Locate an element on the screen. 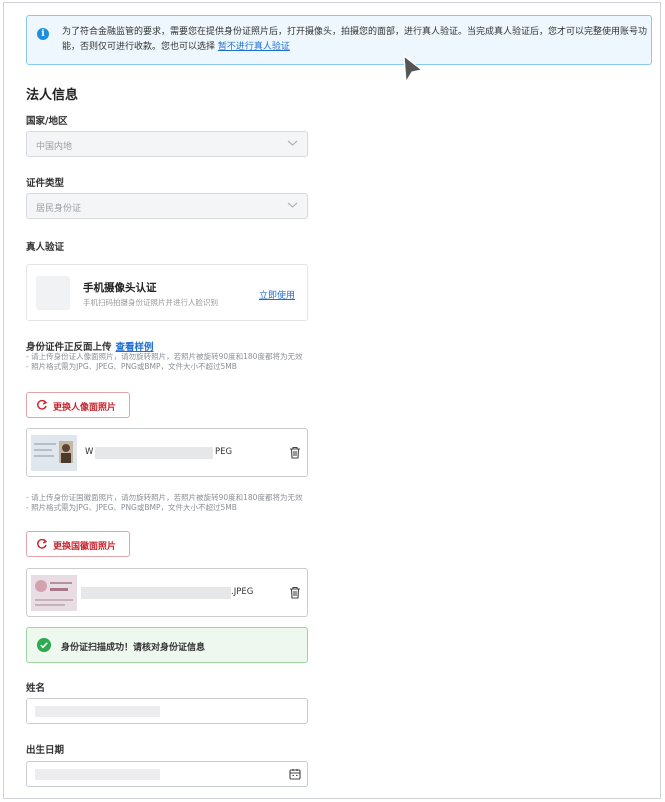 The width and height of the screenshot is (665, 802). back-file-suffix: .JPEG is located at coordinates (242, 592).